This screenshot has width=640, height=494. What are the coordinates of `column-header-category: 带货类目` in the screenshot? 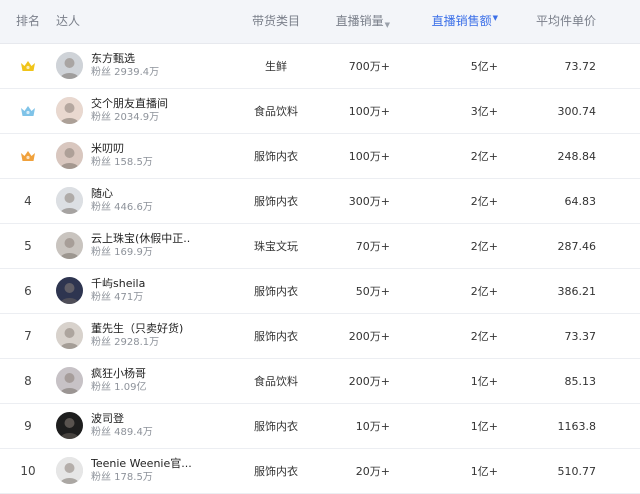 It's located at (276, 21).